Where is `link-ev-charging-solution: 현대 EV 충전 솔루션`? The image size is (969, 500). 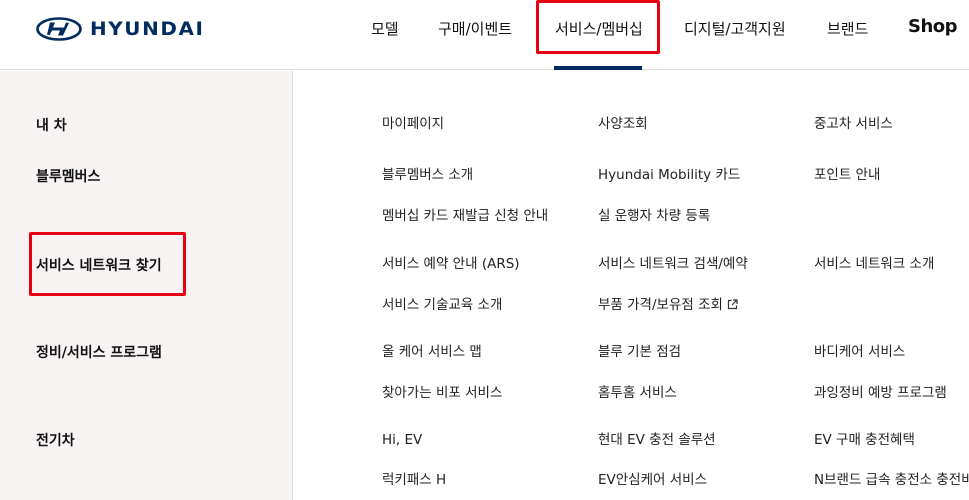 link-ev-charging-solution: 현대 EV 충전 솔루션 is located at coordinates (657, 440).